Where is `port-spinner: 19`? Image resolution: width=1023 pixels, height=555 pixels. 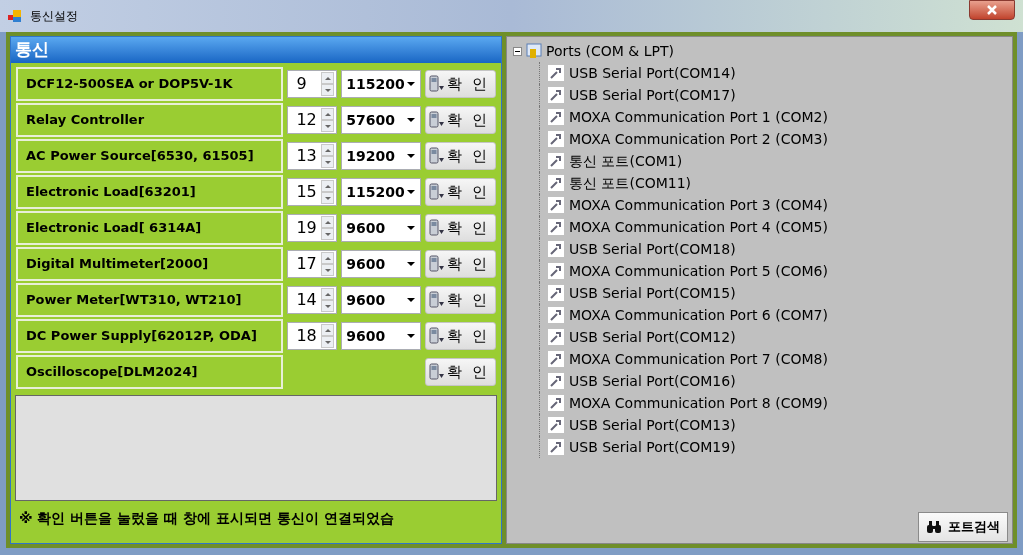
port-spinner: 19 is located at coordinates (312, 228).